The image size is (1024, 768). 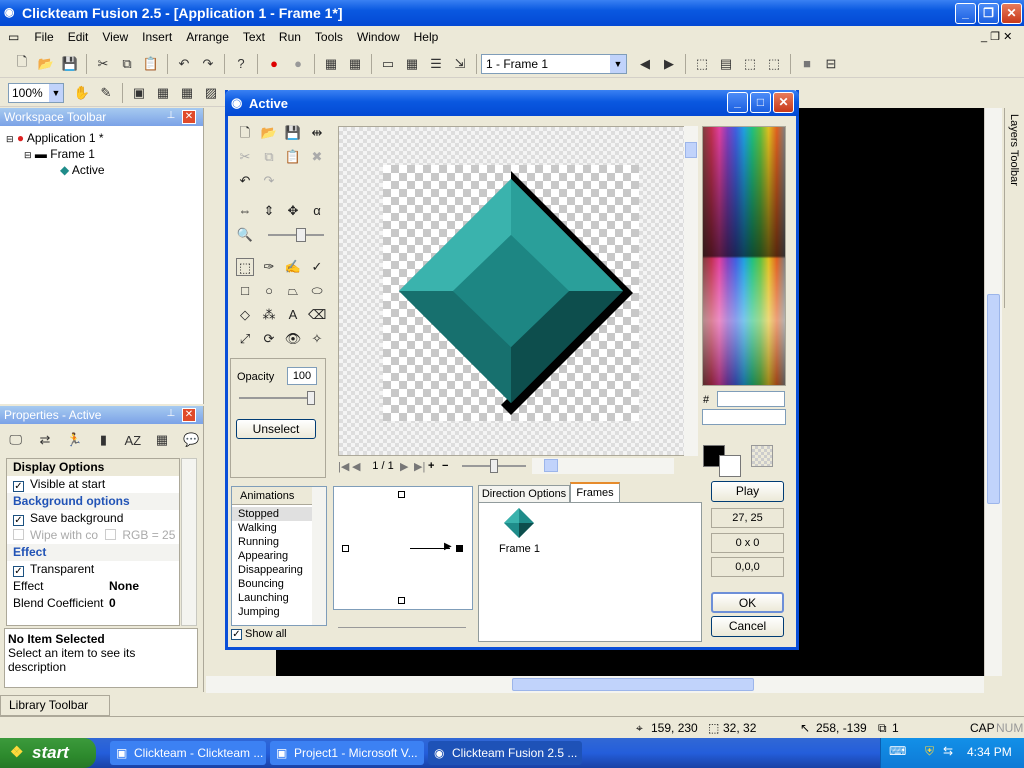 I want to click on alpha-icon: α, so click(x=317, y=211).